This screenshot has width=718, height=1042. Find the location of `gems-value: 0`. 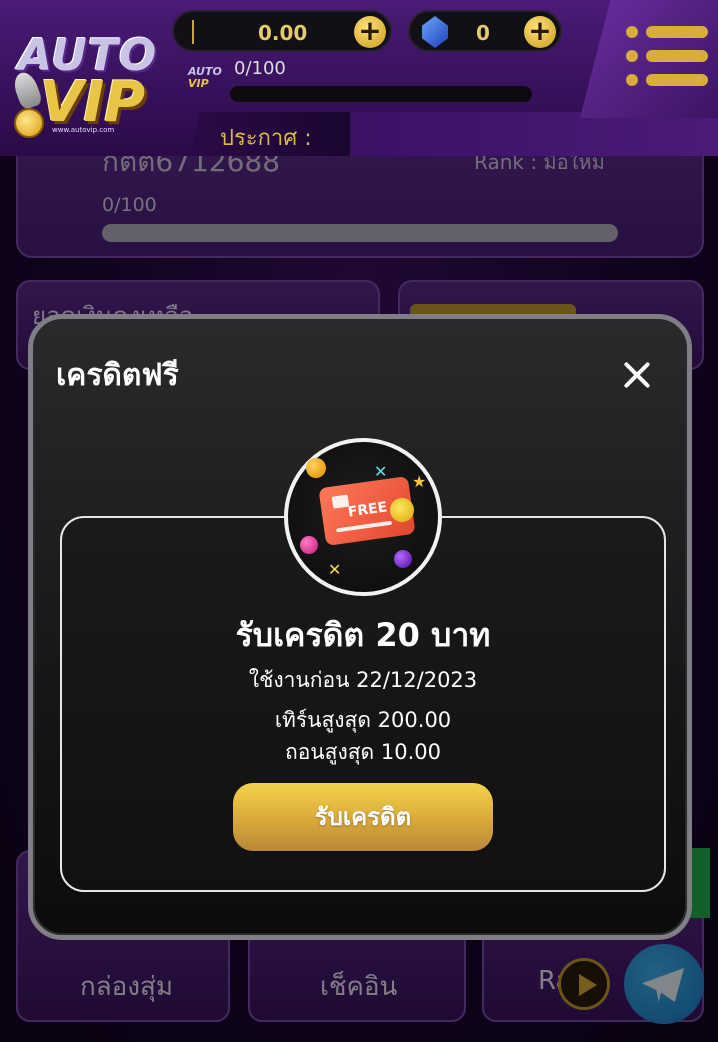

gems-value: 0 is located at coordinates (483, 33).